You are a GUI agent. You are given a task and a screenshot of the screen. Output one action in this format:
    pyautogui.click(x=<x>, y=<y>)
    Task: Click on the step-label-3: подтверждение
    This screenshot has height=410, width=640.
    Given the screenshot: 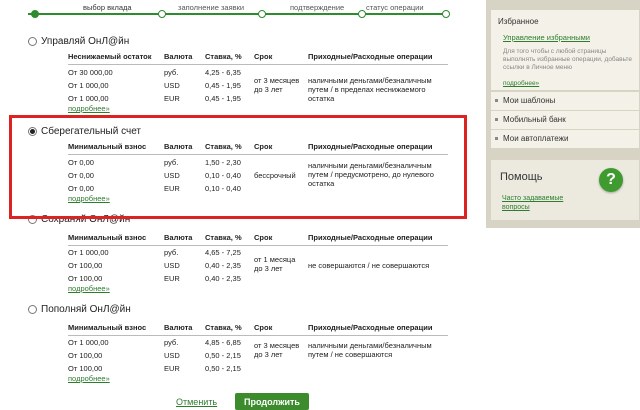 What is the action you would take?
    pyautogui.click(x=317, y=7)
    